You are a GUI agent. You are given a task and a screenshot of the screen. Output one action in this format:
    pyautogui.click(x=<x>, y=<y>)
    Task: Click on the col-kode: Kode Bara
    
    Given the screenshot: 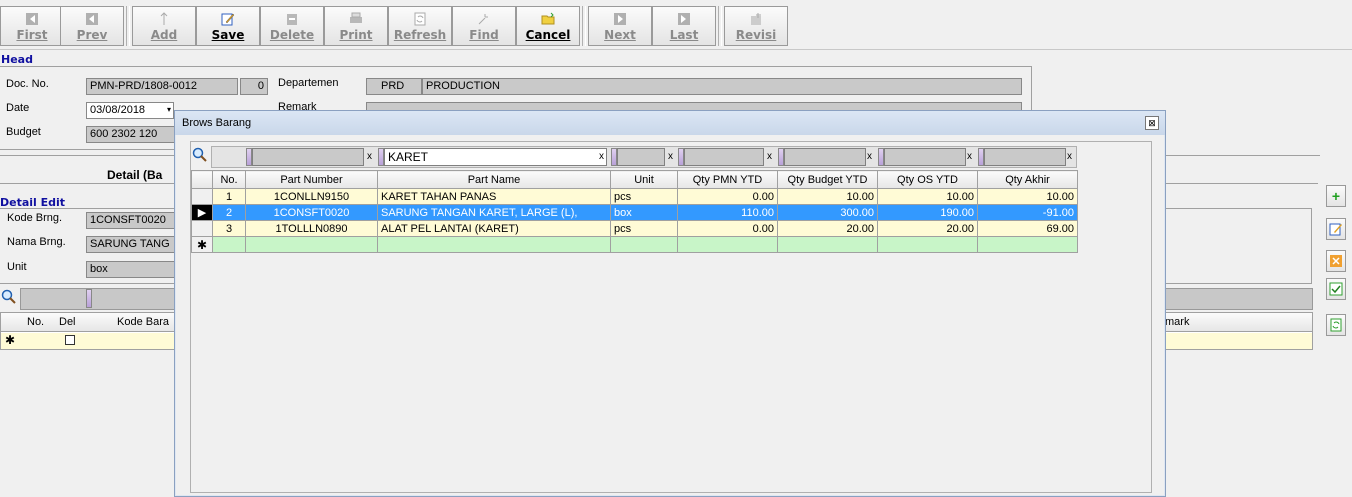 What is the action you would take?
    pyautogui.click(x=143, y=322)
    